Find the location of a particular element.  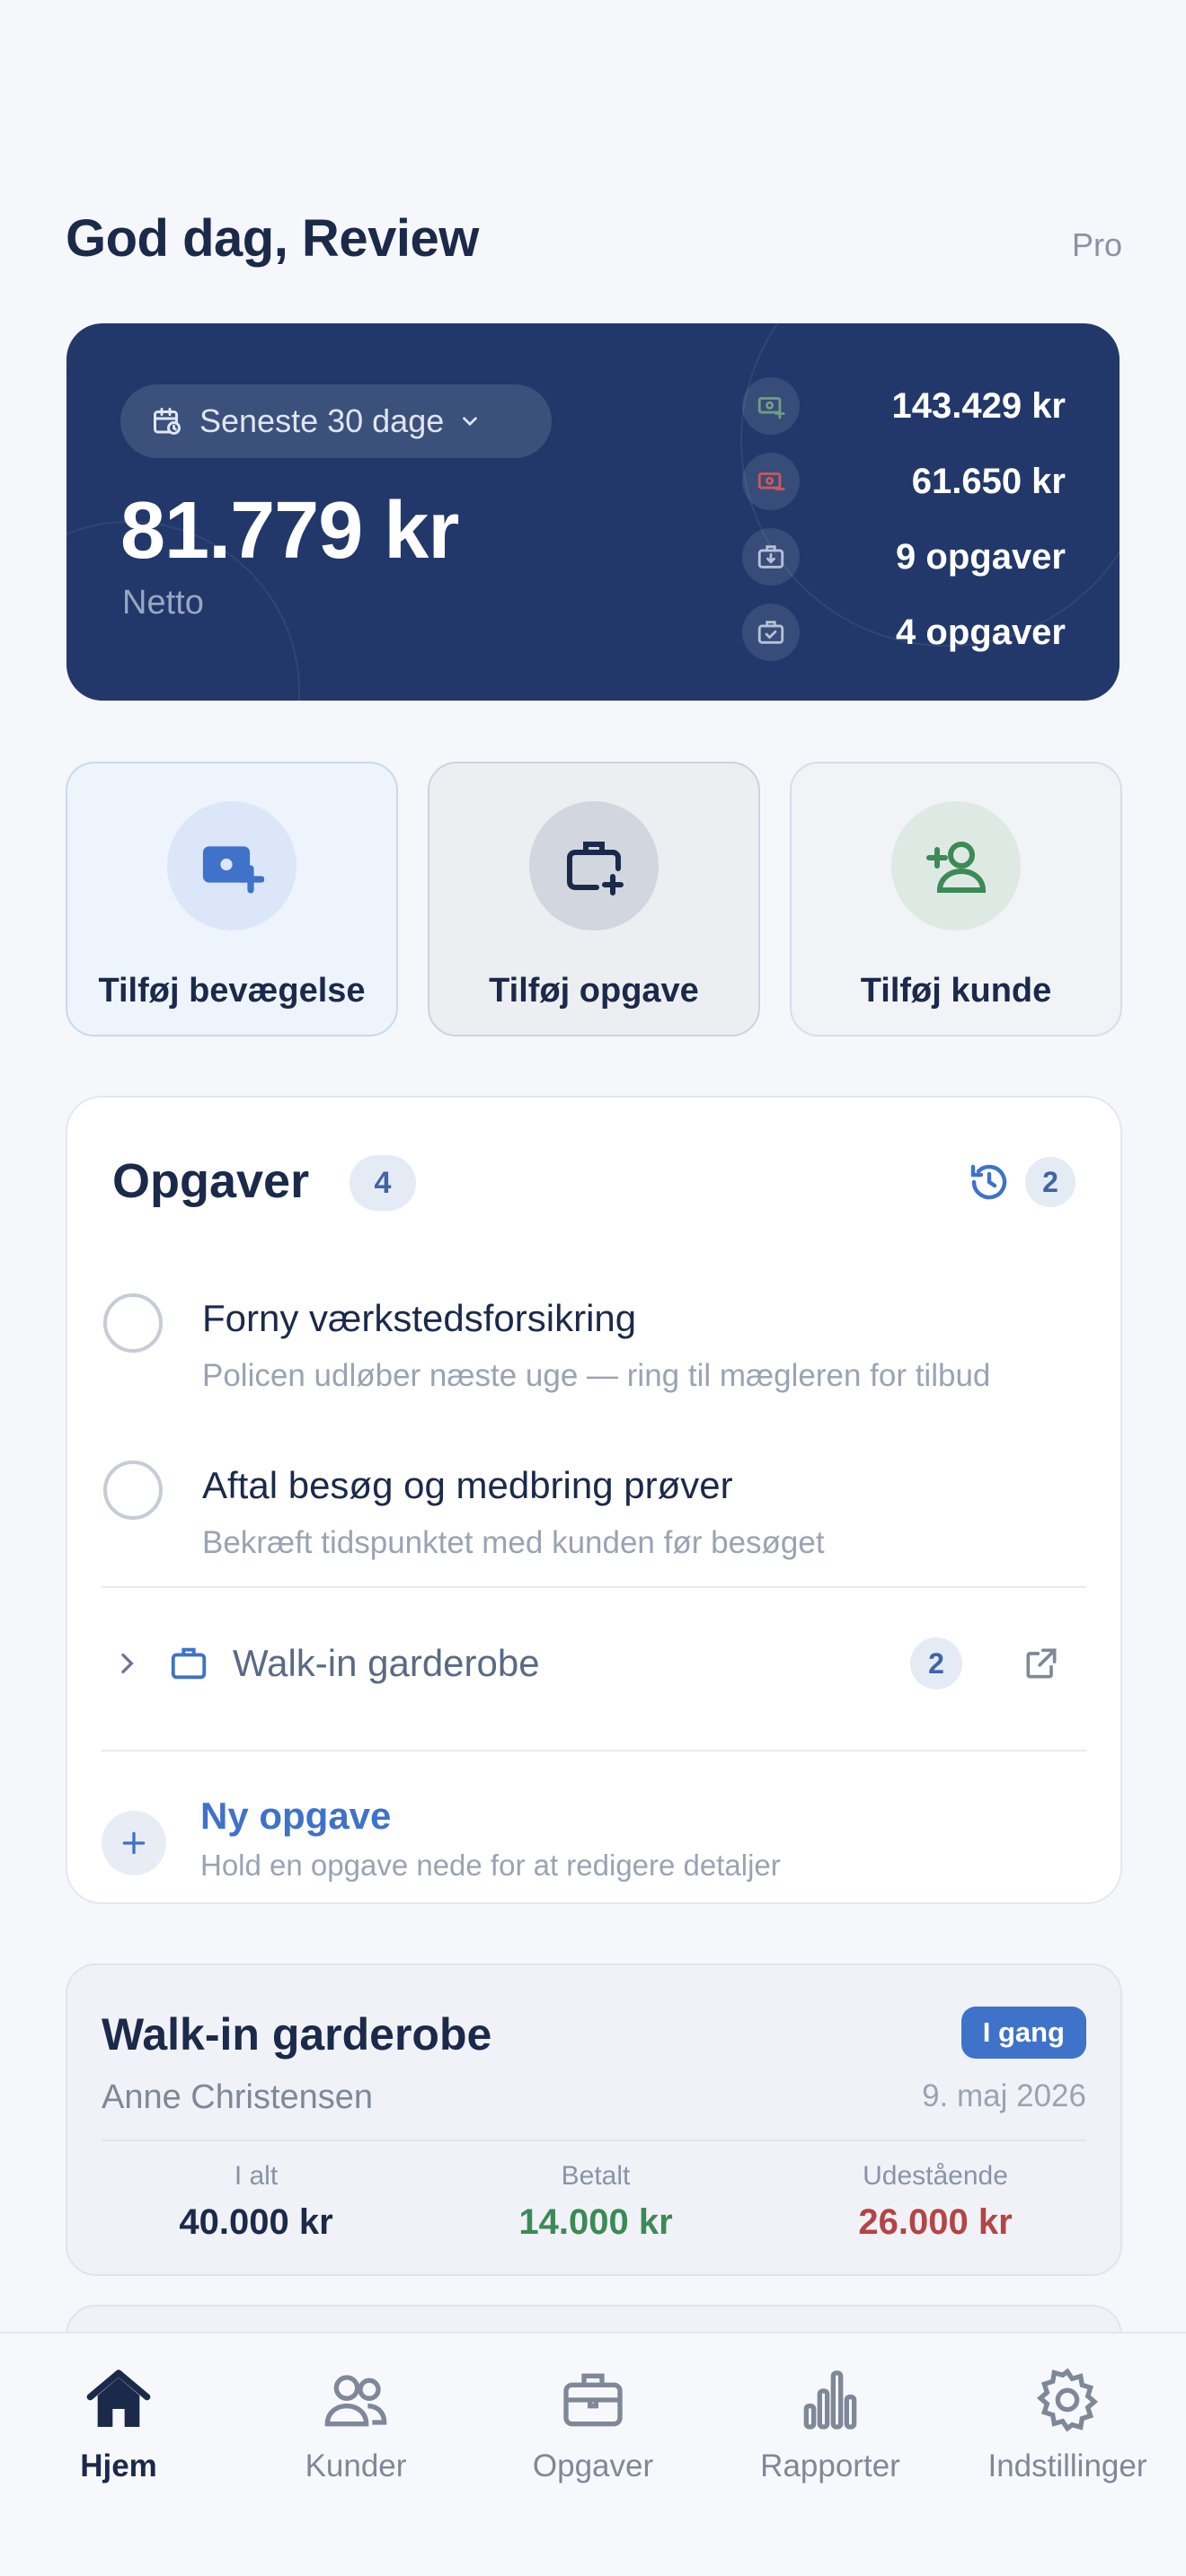

tab-label: Indstillinger is located at coordinates (1067, 2465).